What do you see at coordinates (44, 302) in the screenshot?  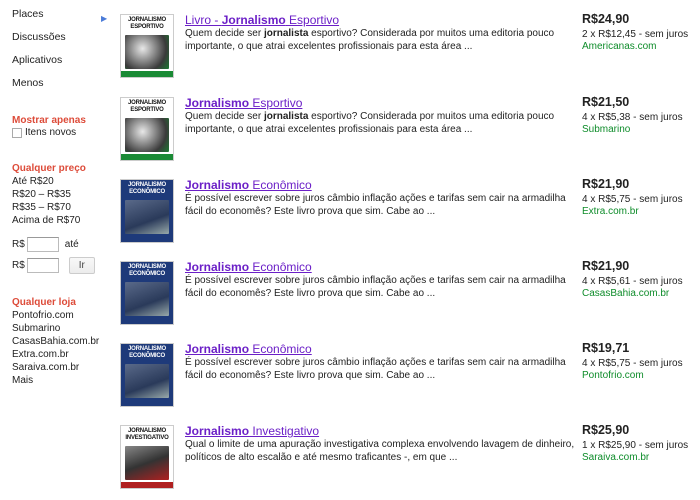 I see `store-filter-title: Qualquer loja` at bounding box center [44, 302].